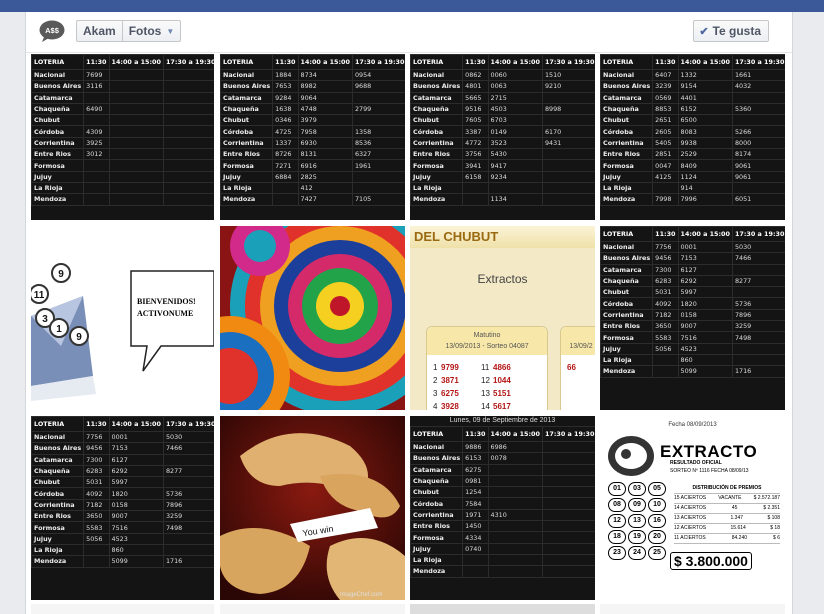 The width and height of the screenshot is (824, 614). Describe the element at coordinates (727, 539) in the screenshot. I see `distribution-row: 11 ACIERTOS 84.240 $ 6` at that location.